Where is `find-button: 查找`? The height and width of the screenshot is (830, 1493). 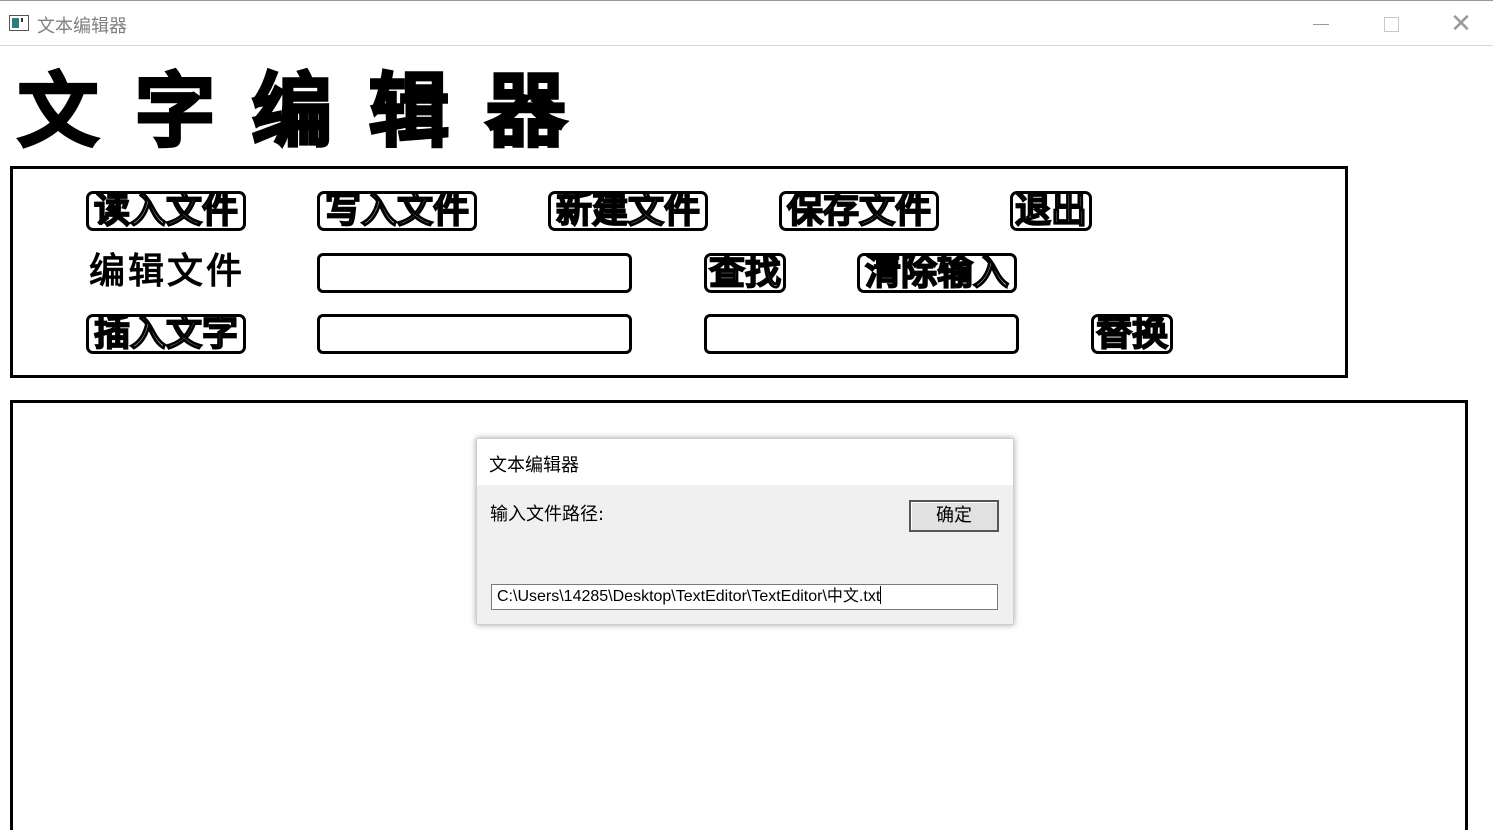
find-button: 查找 is located at coordinates (745, 273).